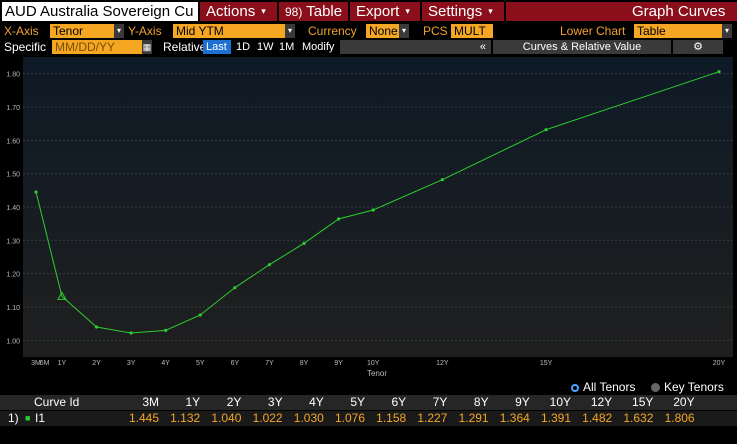  What do you see at coordinates (25, 47) in the screenshot?
I see `specific-label: Specific` at bounding box center [25, 47].